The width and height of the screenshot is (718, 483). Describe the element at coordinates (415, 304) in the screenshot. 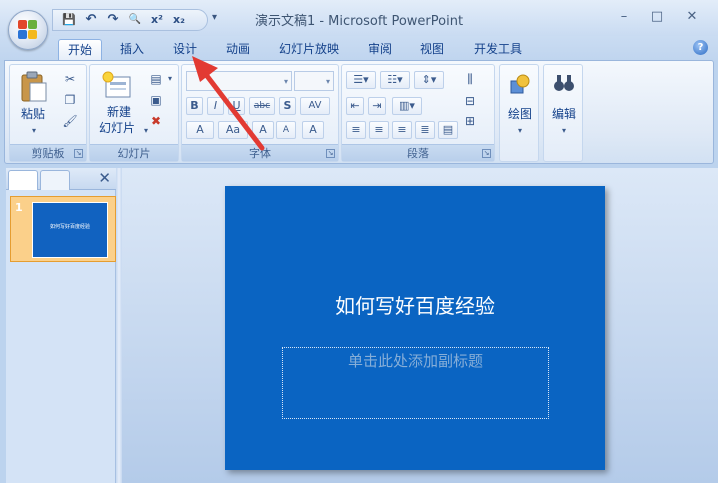

I see `slide-title: 如何写好百度经验` at that location.